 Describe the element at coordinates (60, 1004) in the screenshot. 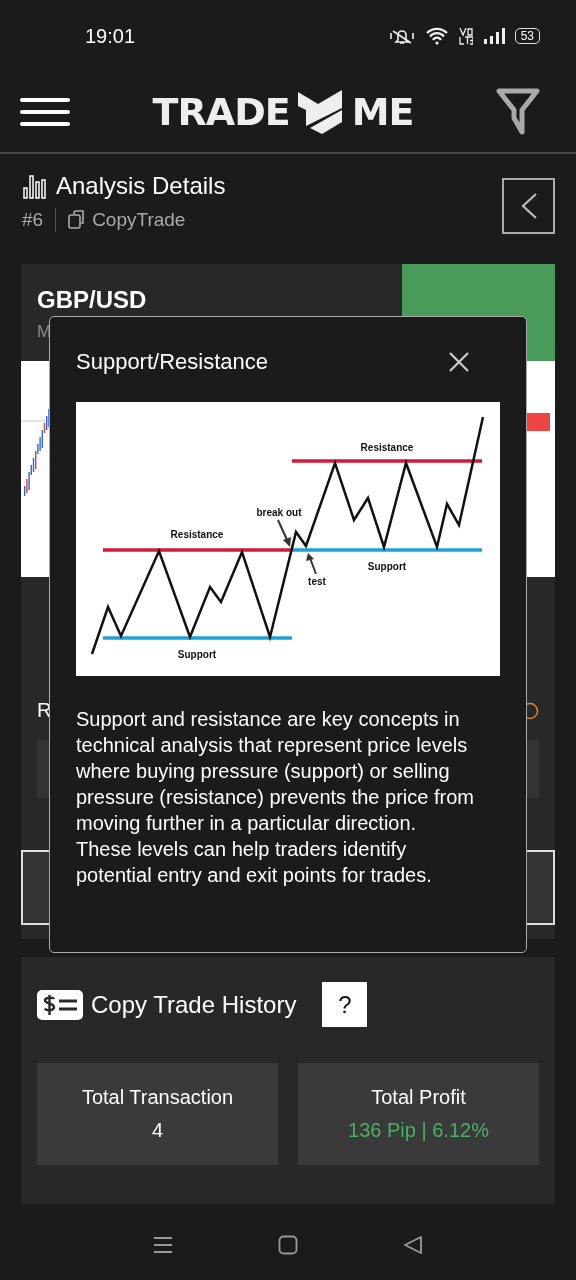

I see `money-icon` at that location.